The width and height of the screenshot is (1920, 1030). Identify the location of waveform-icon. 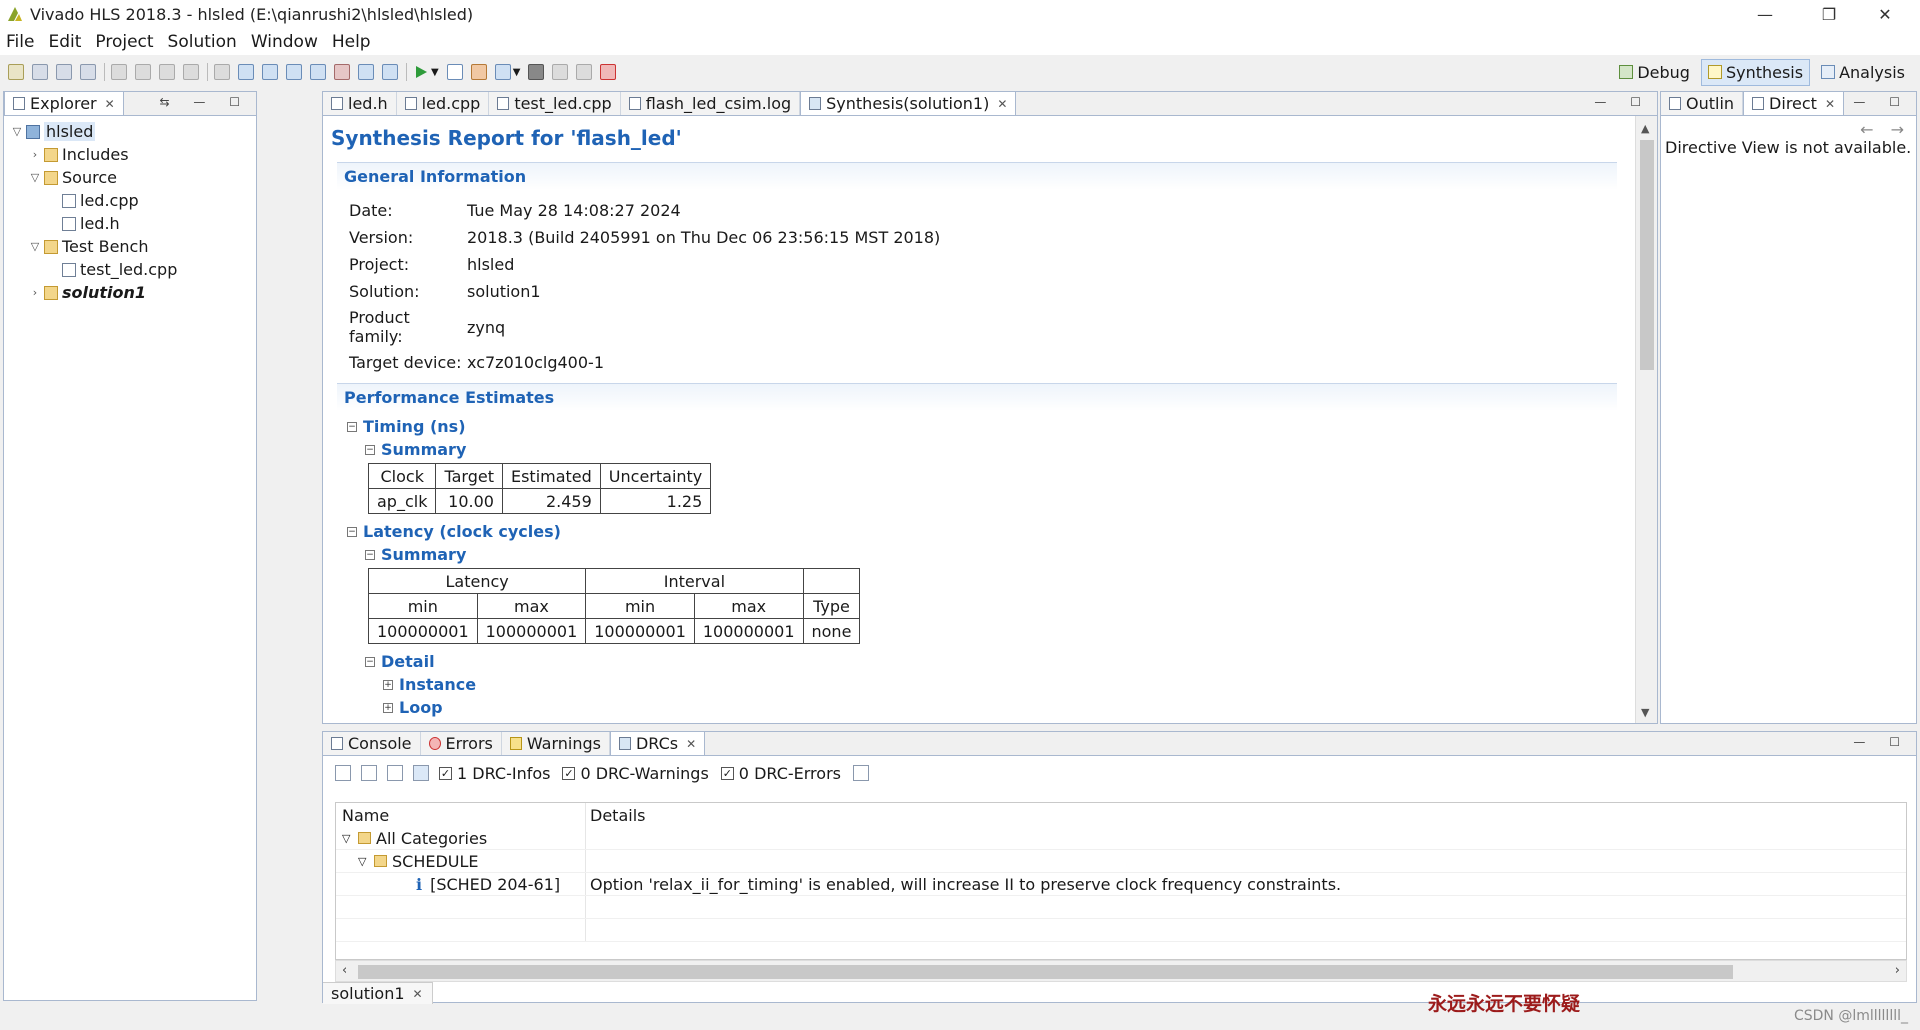
(584, 72).